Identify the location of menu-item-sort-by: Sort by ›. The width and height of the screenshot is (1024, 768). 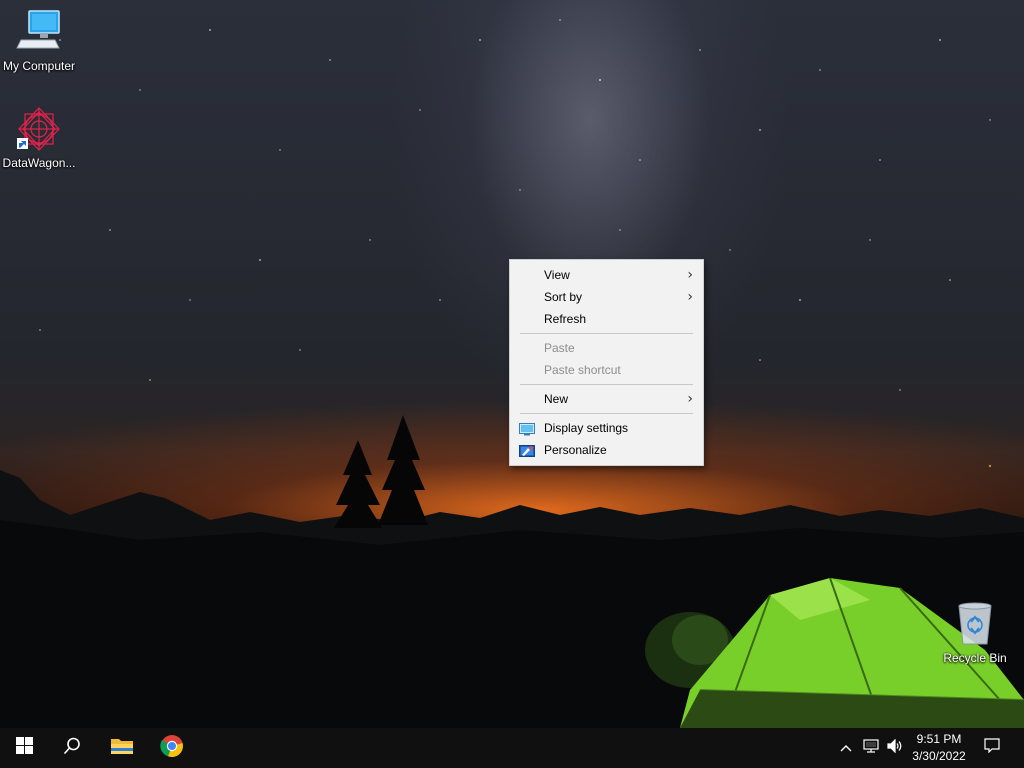
(606, 297).